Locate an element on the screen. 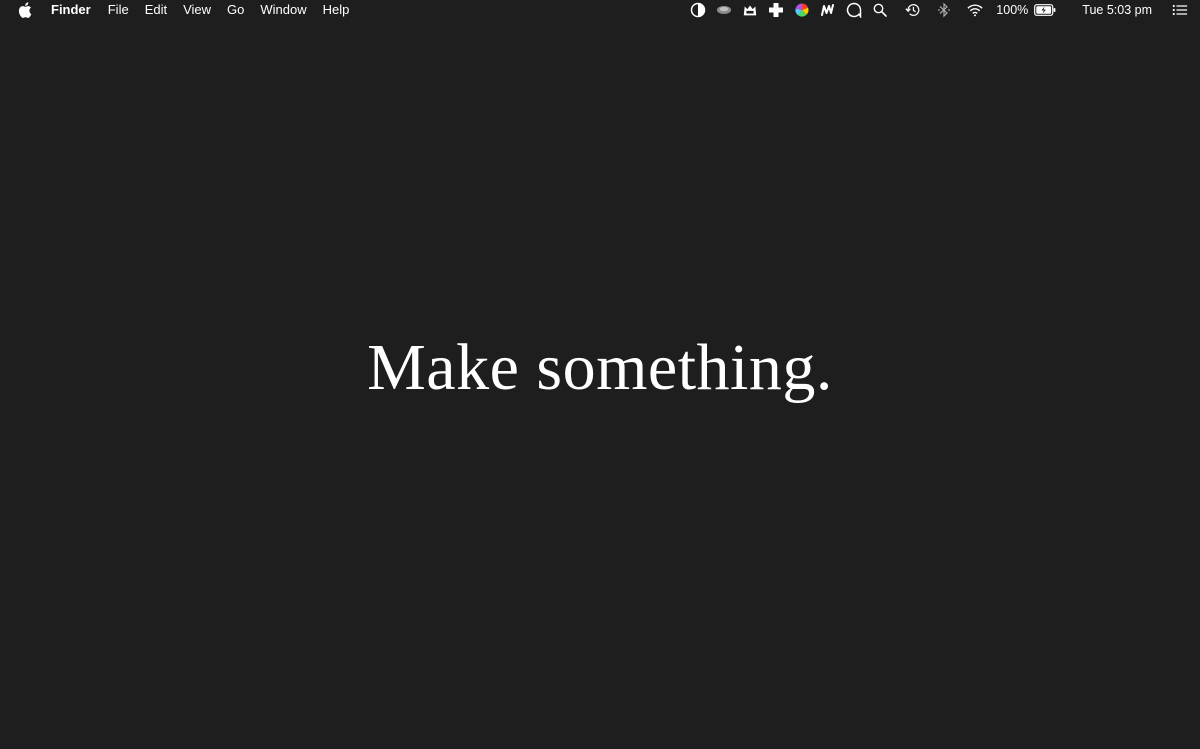 This screenshot has height=749, width=1200. time-machine-icon is located at coordinates (913, 10).